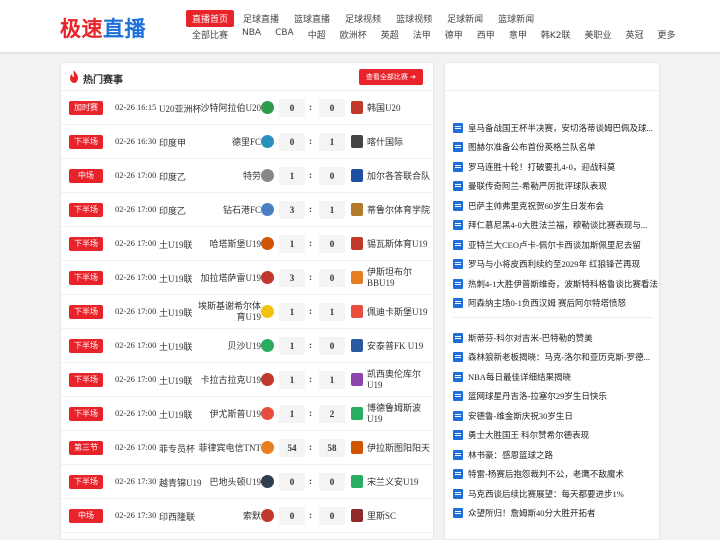 This screenshot has width=720, height=540. What do you see at coordinates (390, 34) in the screenshot?
I see `nav-item-secondary: 英超` at bounding box center [390, 34].